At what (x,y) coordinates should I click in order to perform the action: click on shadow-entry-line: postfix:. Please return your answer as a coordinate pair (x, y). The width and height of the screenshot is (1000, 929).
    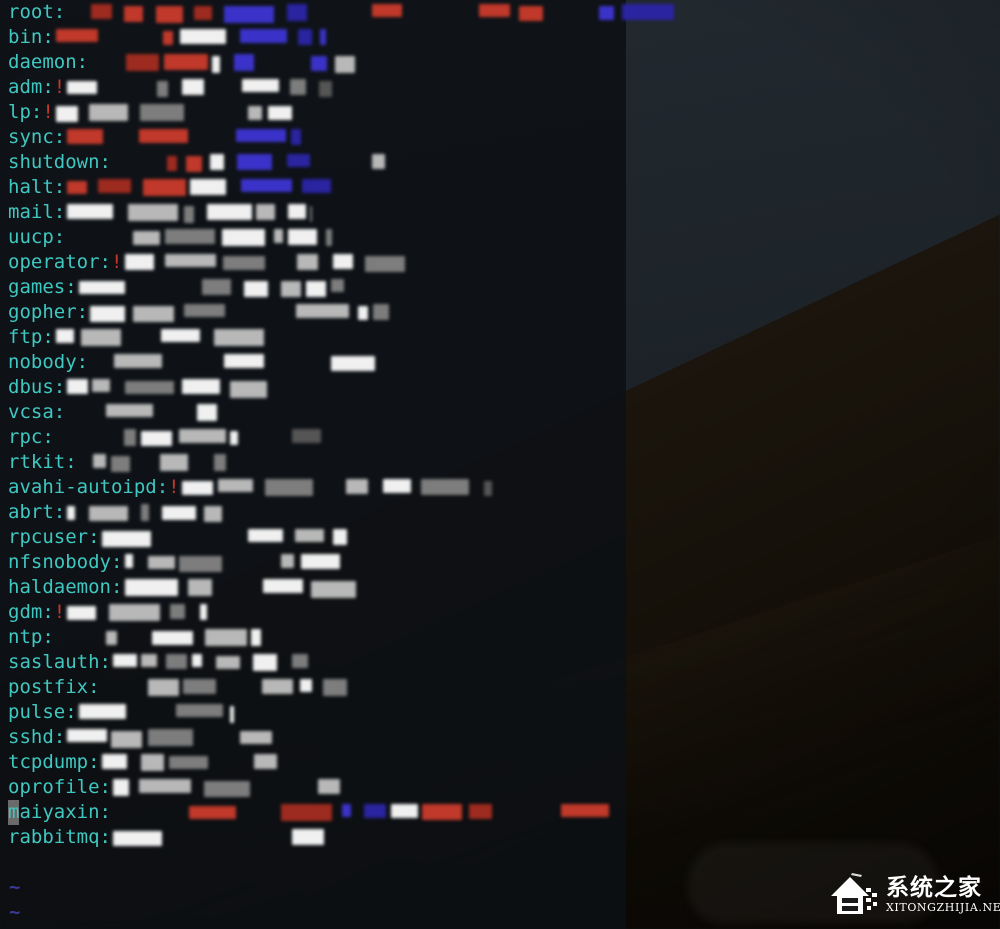
    Looking at the image, I should click on (54, 687).